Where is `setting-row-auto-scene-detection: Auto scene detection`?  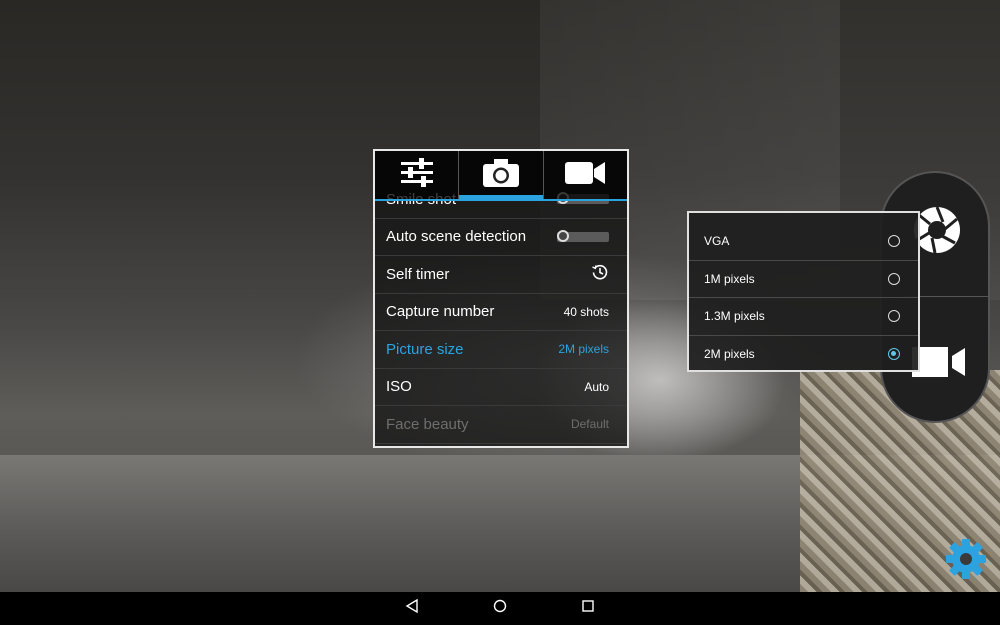 setting-row-auto-scene-detection: Auto scene detection is located at coordinates (501, 237).